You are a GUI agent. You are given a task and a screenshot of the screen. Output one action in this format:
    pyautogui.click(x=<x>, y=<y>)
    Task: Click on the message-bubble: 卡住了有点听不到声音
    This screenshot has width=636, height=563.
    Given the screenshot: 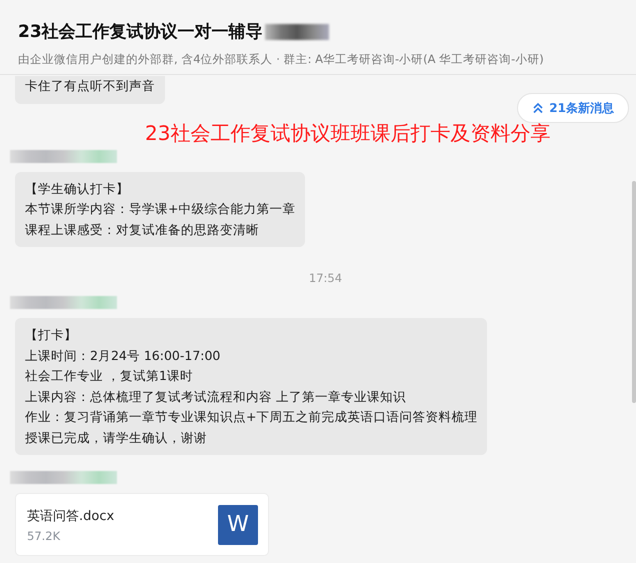 What is the action you would take?
    pyautogui.click(x=90, y=90)
    